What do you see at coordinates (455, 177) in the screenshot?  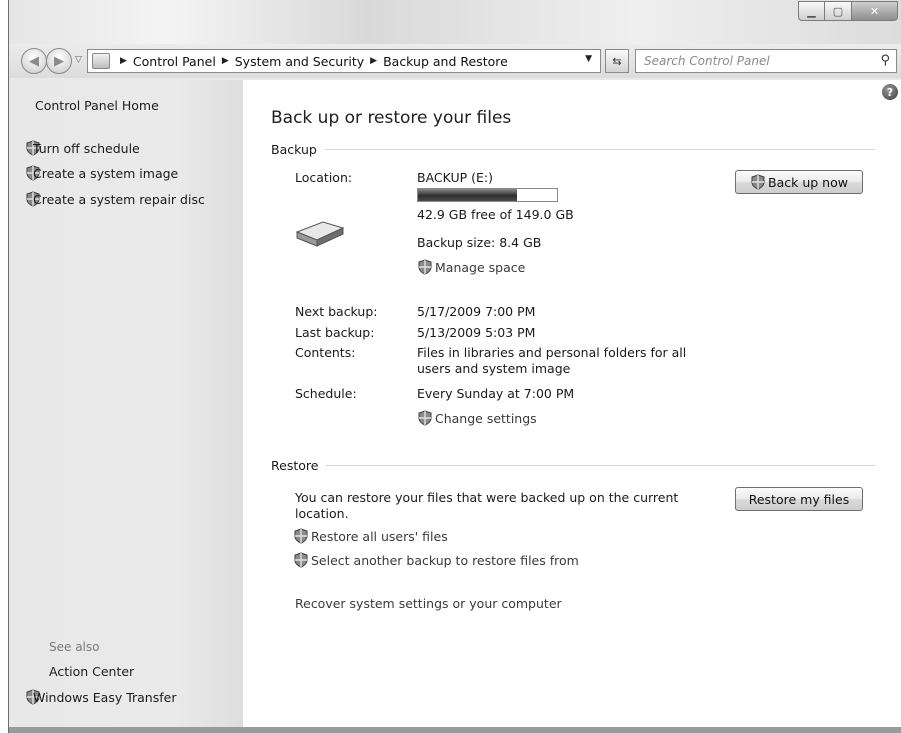 I see `location-value: BACKUP (E:)` at bounding box center [455, 177].